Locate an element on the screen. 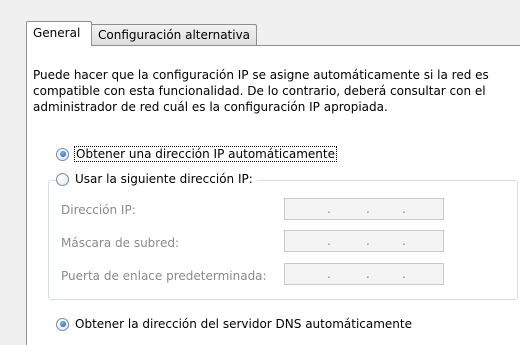  tab-general-label: General is located at coordinates (57, 33).